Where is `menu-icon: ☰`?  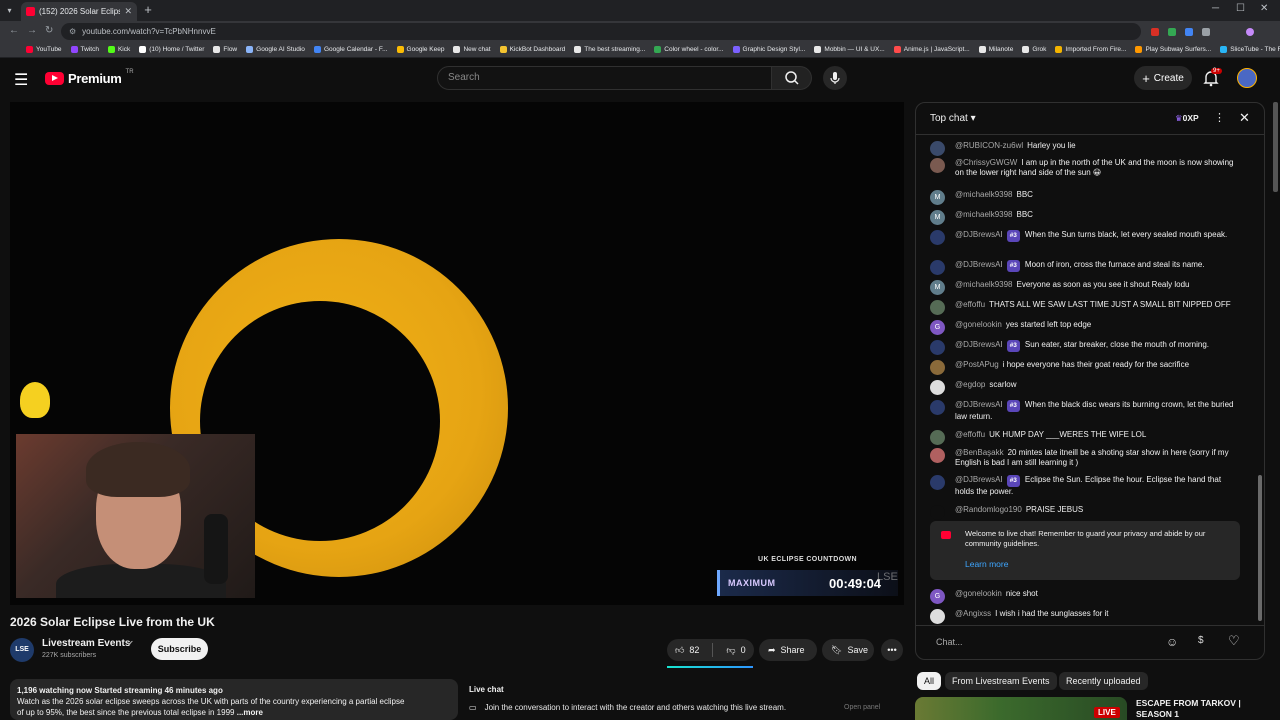 menu-icon: ☰ is located at coordinates (21, 80).